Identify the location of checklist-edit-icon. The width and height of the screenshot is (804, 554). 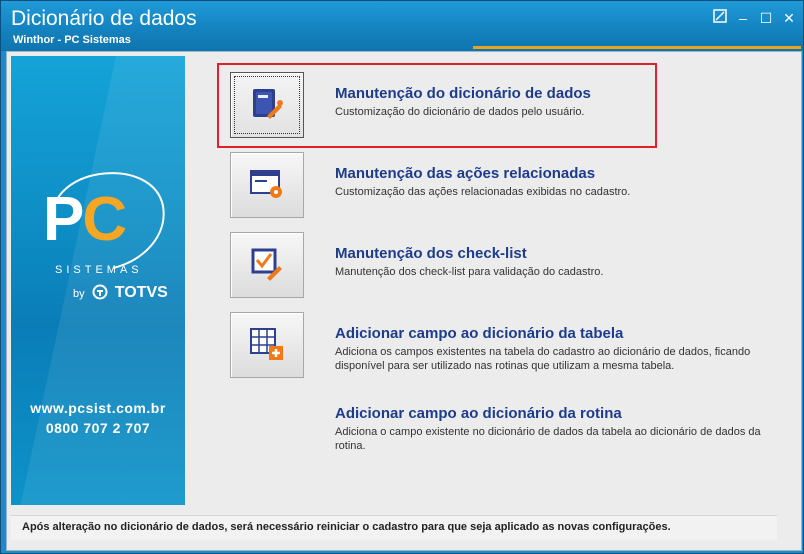
(266, 264).